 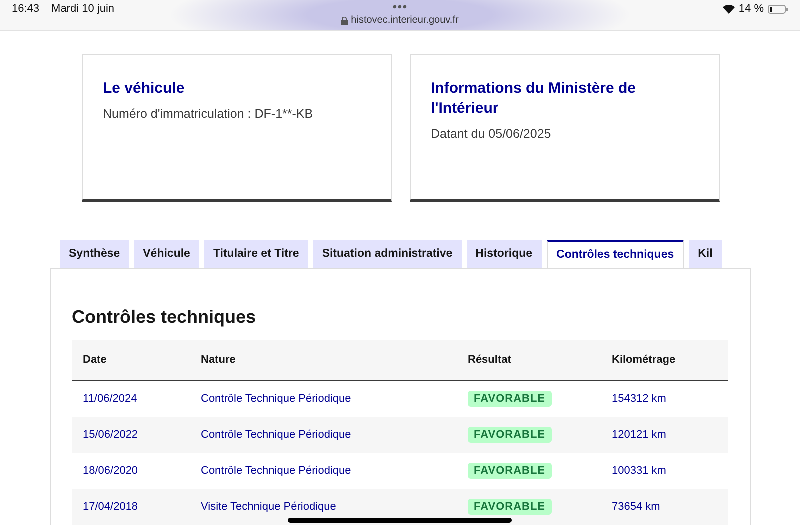 What do you see at coordinates (344, 20) in the screenshot?
I see `lock-icon` at bounding box center [344, 20].